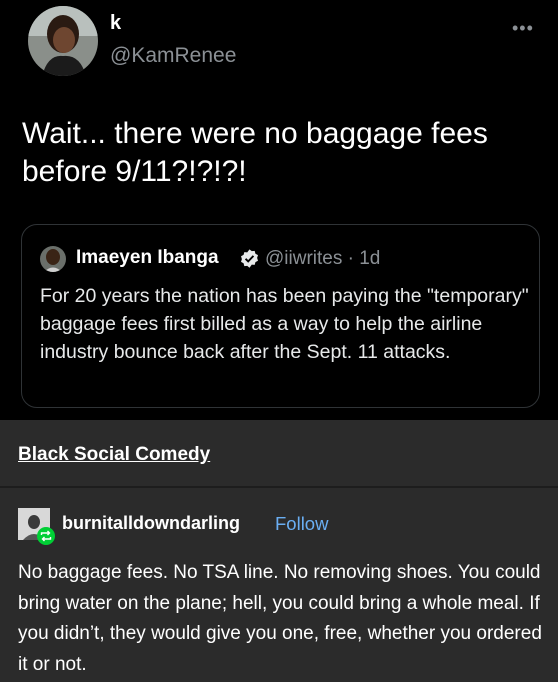 Image resolution: width=558 pixels, height=682 pixels. Describe the element at coordinates (323, 258) in the screenshot. I see `quoted-handle-time: @iiwrites · 1d` at that location.